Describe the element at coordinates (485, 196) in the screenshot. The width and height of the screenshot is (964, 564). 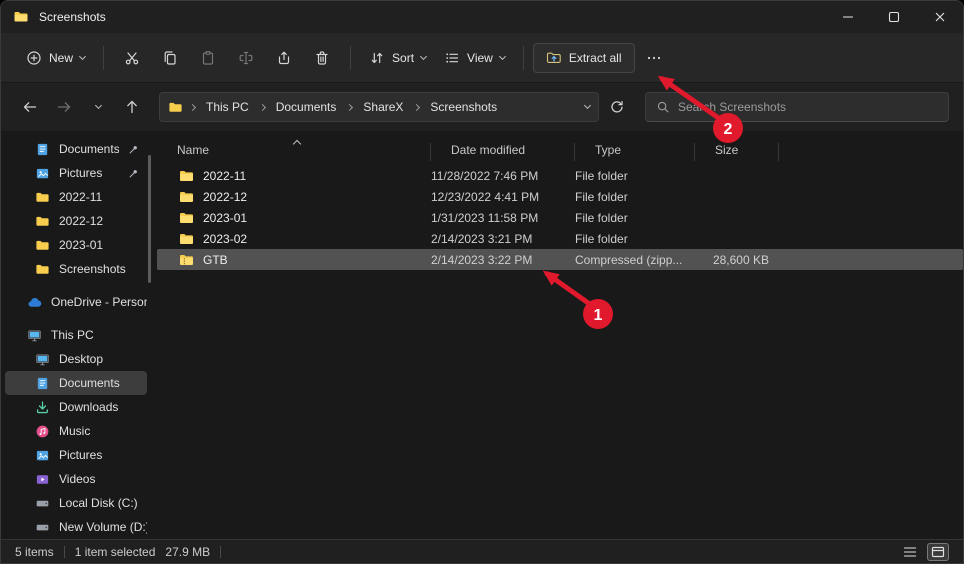
I see `file-date: 12/23/2022 4:41 PM` at that location.